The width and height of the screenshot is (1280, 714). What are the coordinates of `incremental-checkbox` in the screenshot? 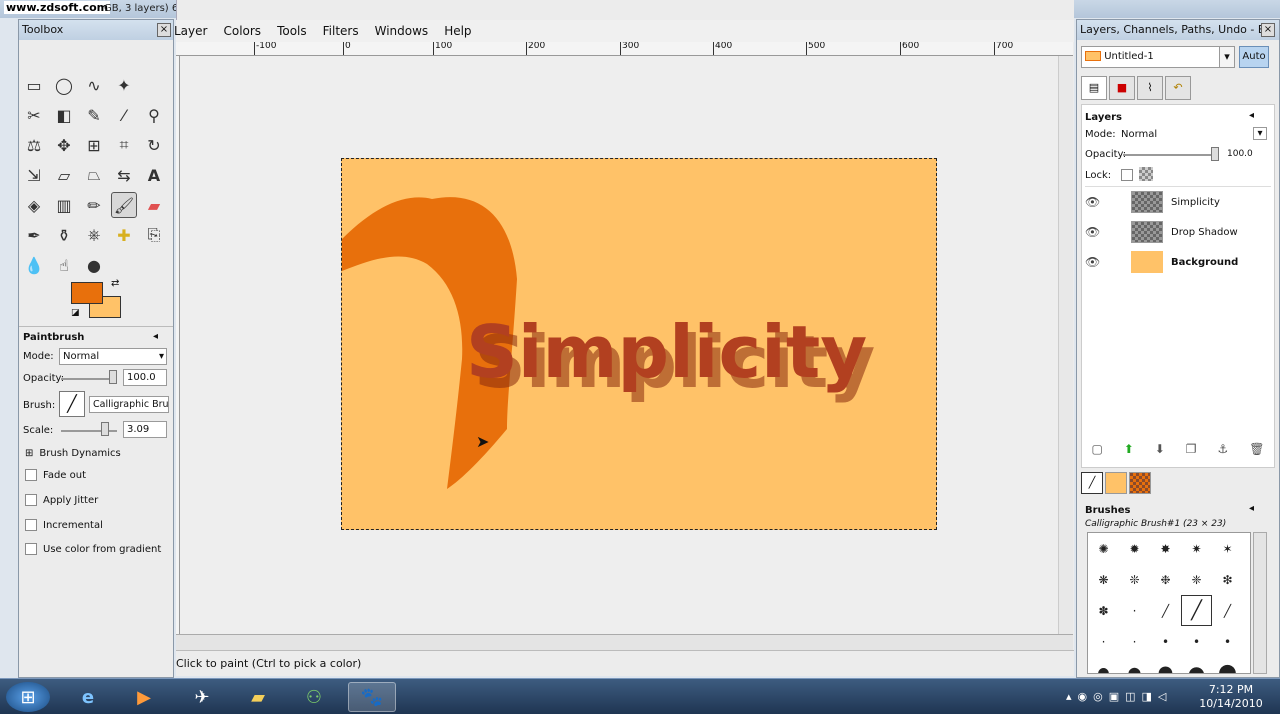 It's located at (31, 525).